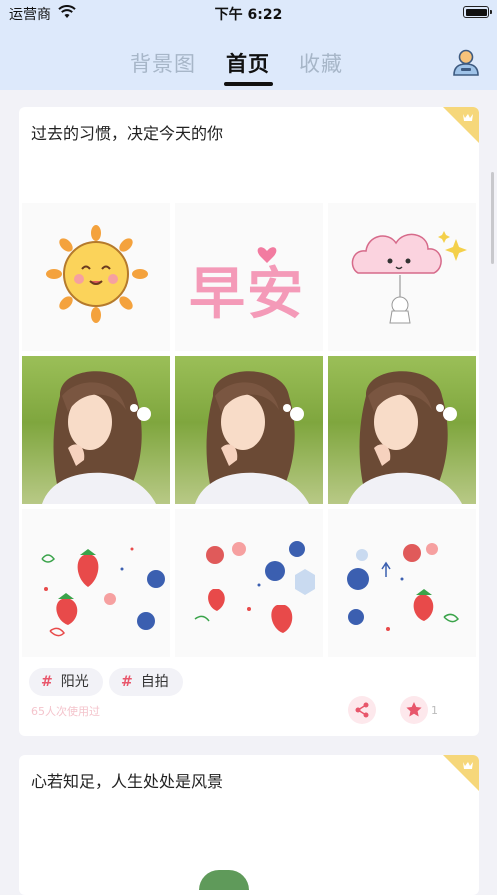 This screenshot has width=497, height=895. I want to click on greeting-text: 早安, so click(247, 294).